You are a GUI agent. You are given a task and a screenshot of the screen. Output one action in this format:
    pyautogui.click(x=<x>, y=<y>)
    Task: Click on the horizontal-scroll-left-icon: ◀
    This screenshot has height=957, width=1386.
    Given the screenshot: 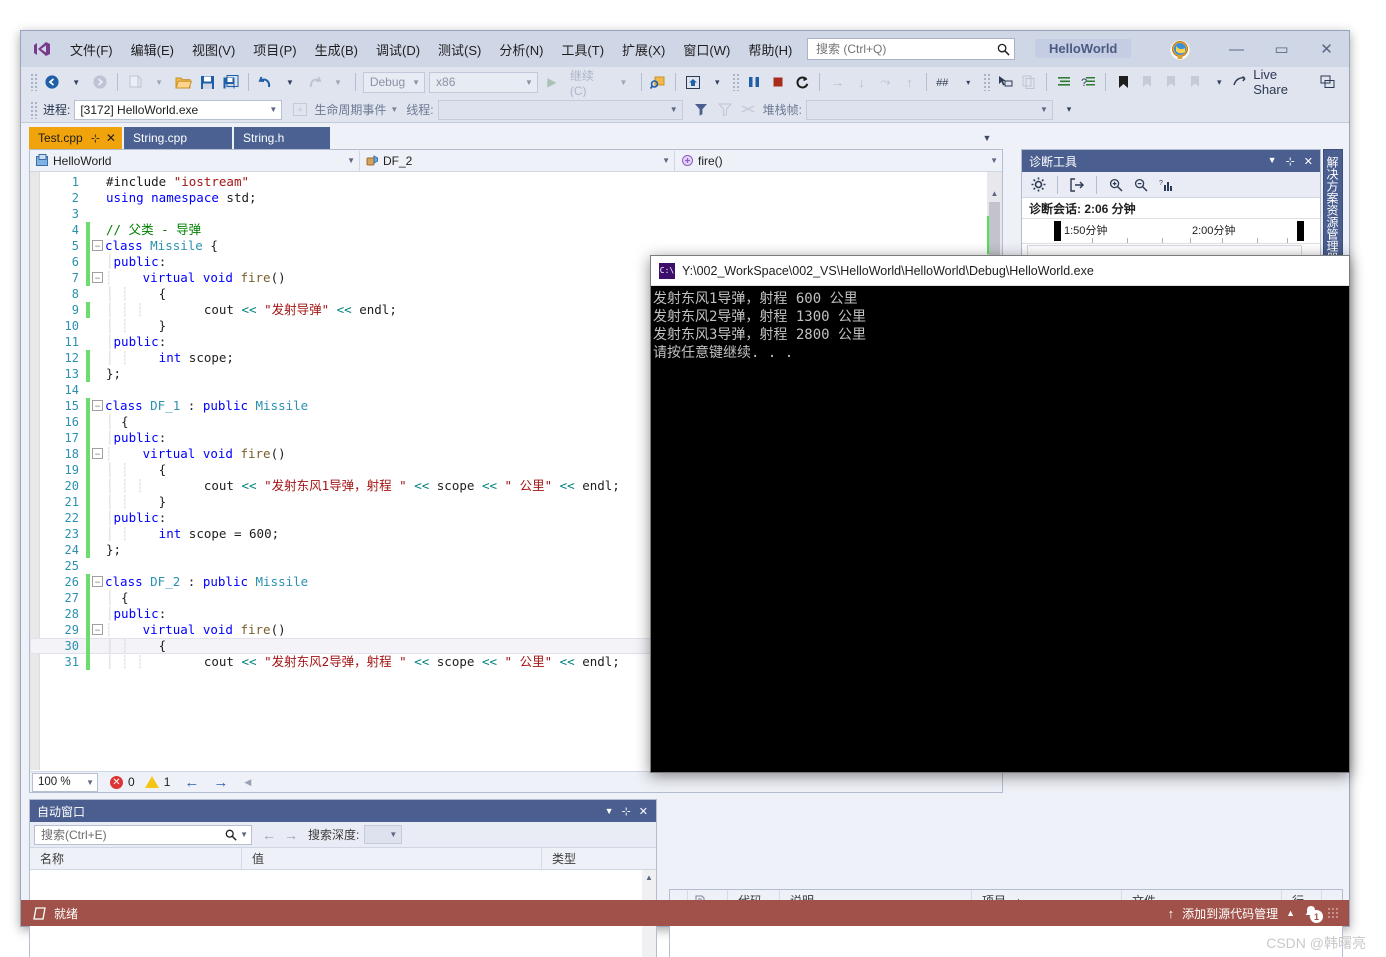 What is the action you would take?
    pyautogui.click(x=247, y=782)
    